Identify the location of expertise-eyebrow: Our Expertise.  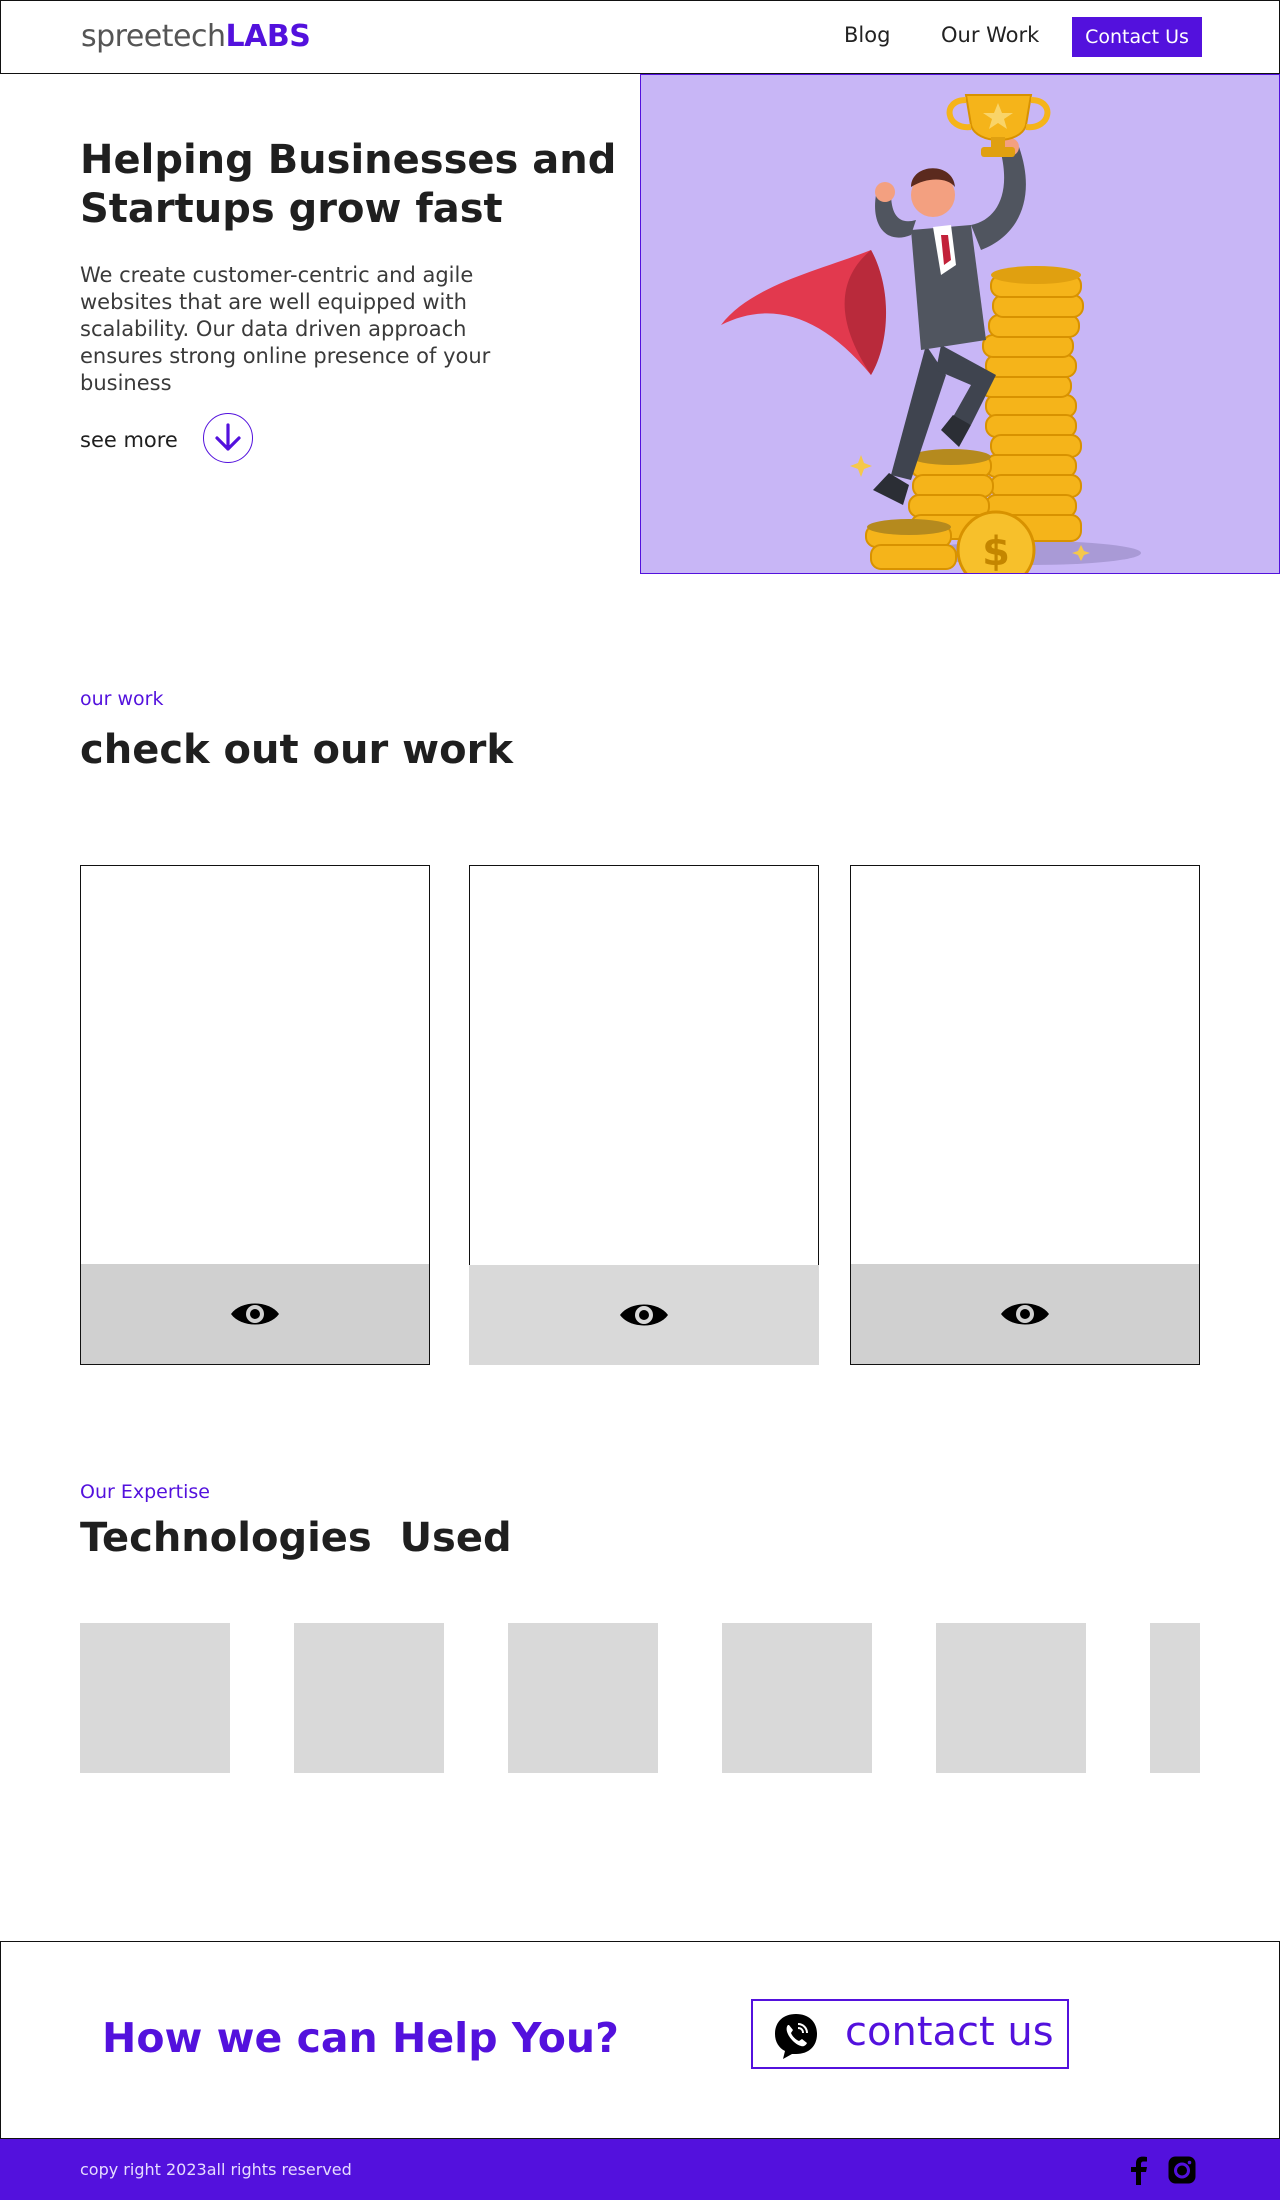
(145, 1492).